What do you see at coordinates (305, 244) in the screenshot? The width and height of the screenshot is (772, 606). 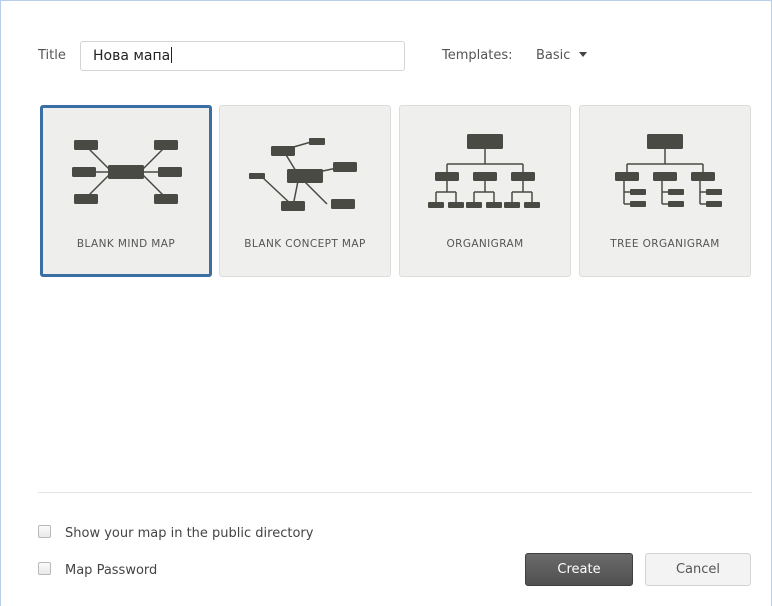 I see `template-card-label: BLANK CONCEPT MAP` at bounding box center [305, 244].